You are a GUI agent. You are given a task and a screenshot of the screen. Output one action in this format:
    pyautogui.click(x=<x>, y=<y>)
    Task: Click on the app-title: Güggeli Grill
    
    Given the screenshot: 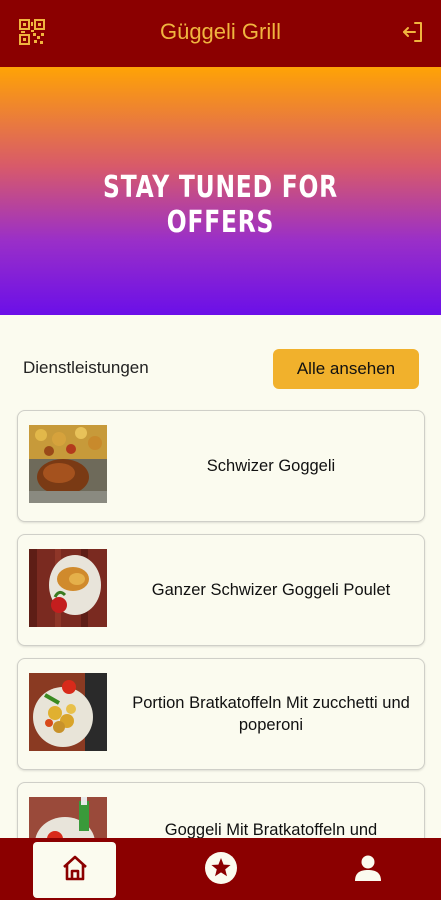 What is the action you would take?
    pyautogui.click(x=220, y=31)
    